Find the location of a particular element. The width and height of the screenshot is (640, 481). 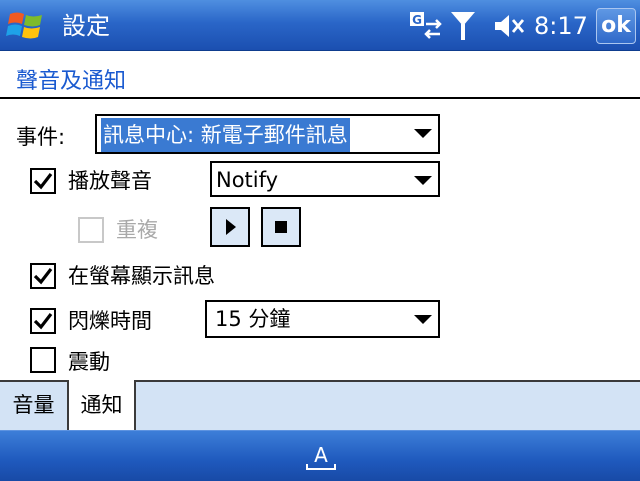

title-bar: 設定 G 8:17 ok is located at coordinates (320, 25).